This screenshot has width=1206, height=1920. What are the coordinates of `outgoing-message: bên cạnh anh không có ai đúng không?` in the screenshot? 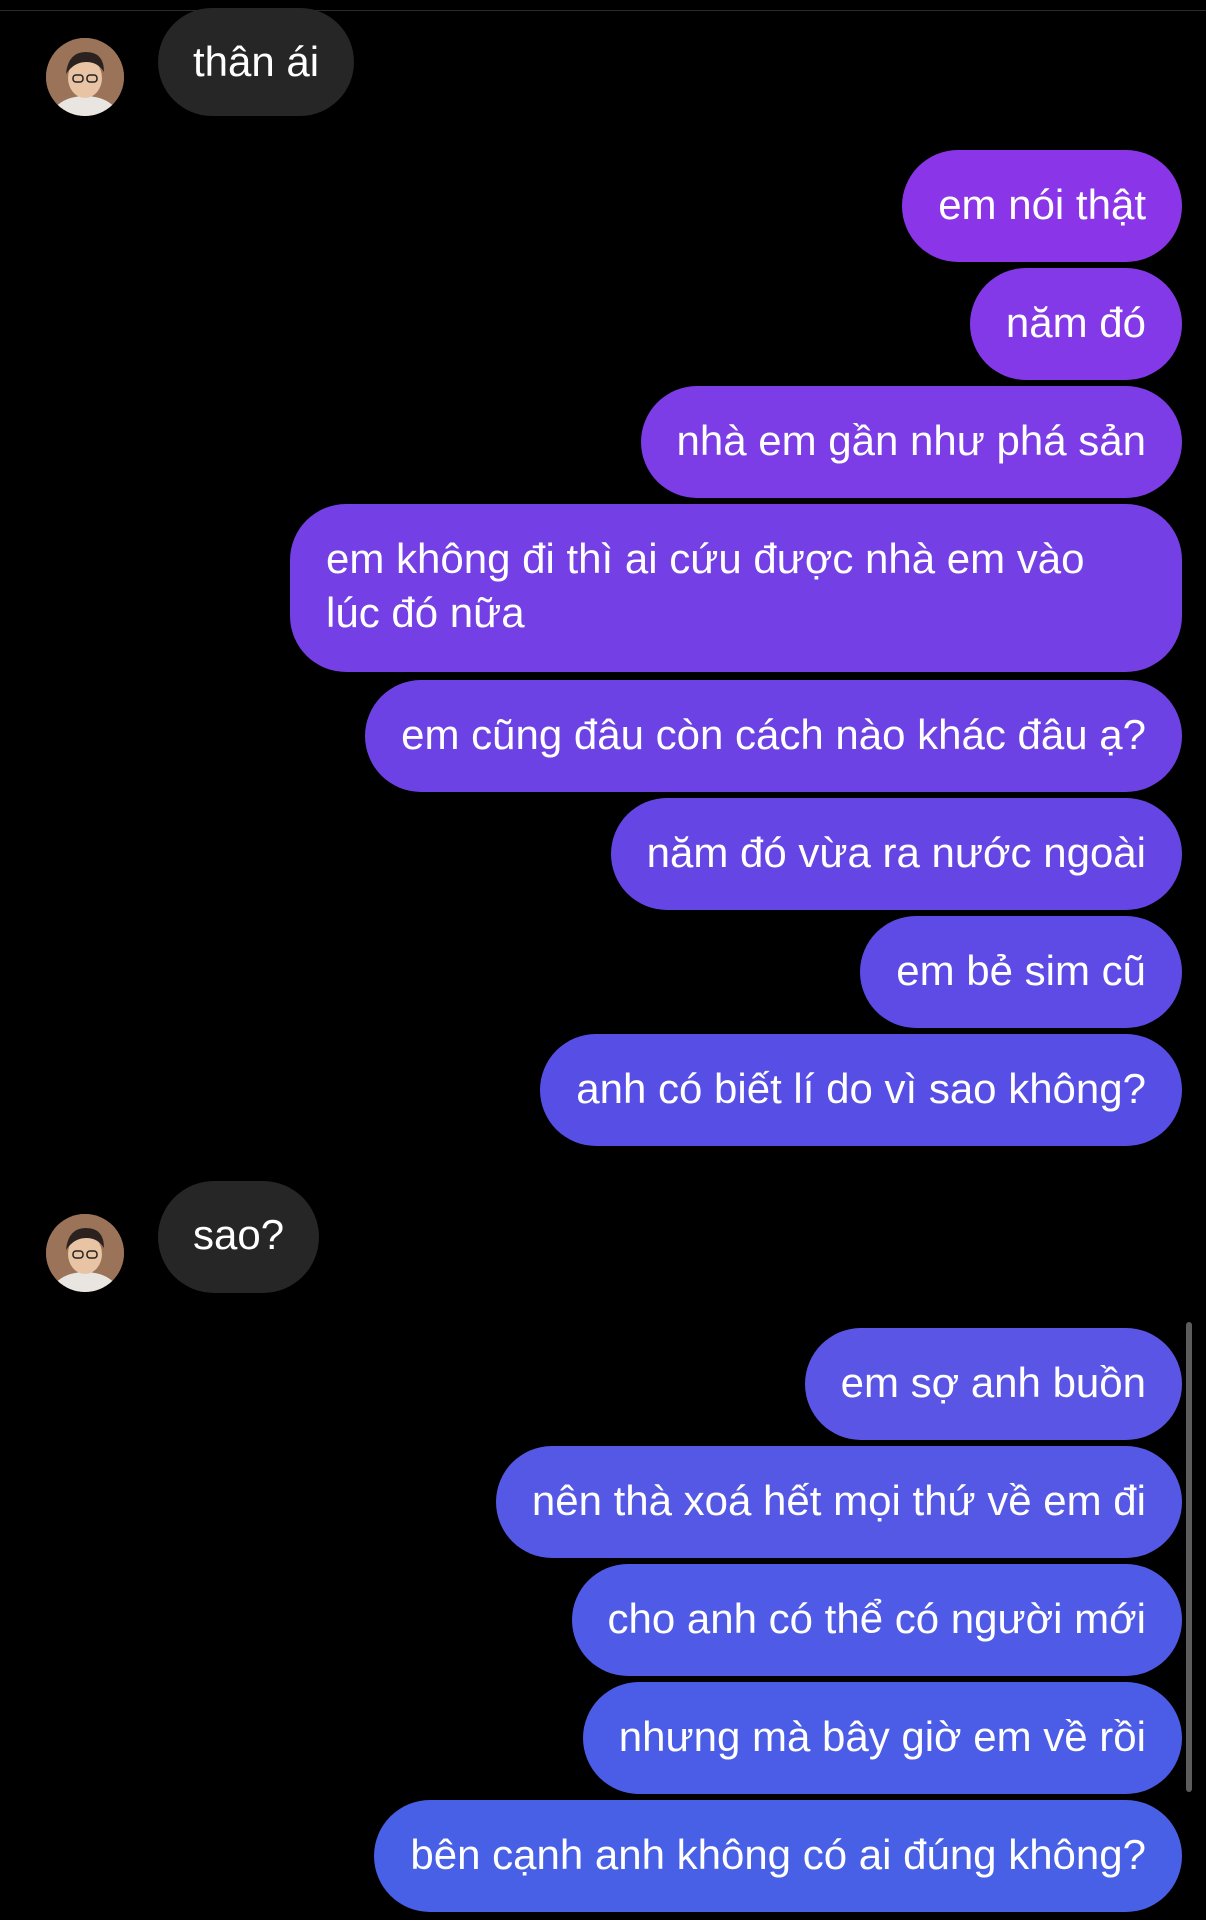 It's located at (778, 1856).